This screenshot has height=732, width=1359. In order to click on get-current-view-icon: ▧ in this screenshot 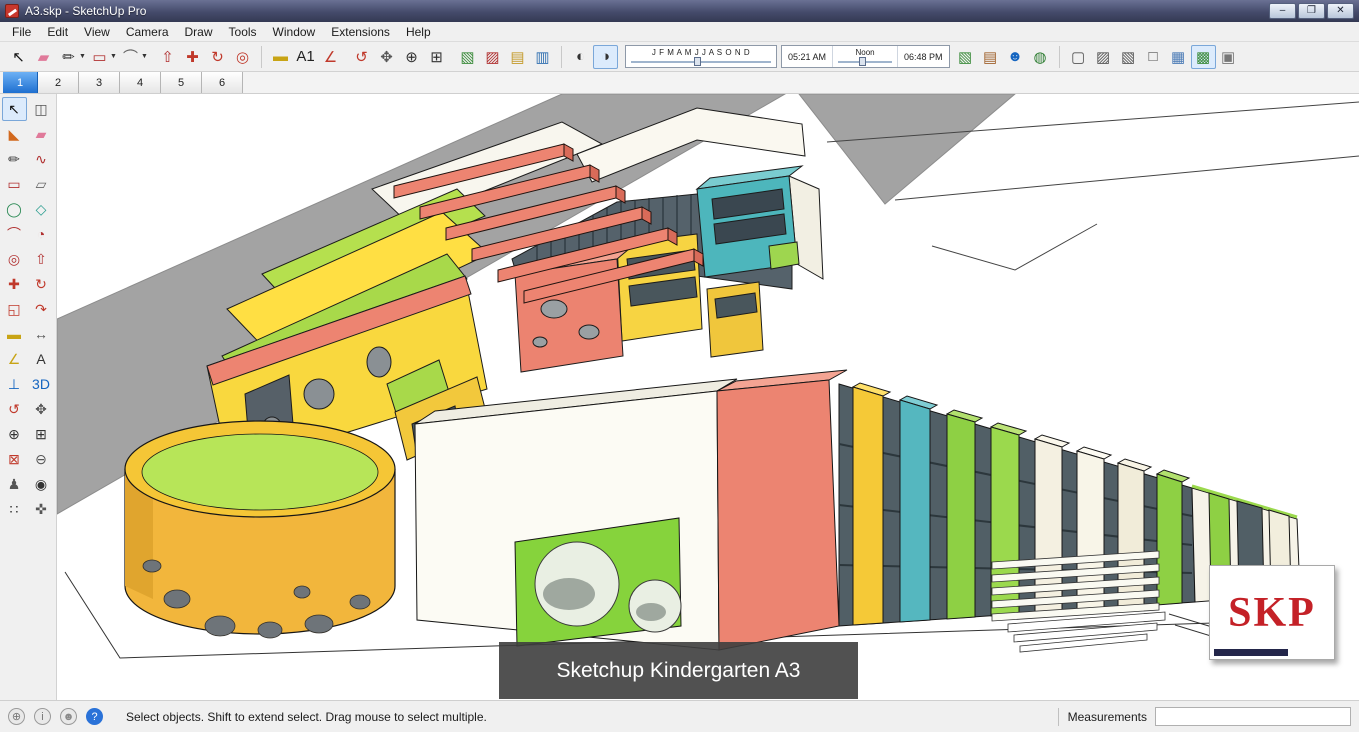, I will do `click(467, 57)`.